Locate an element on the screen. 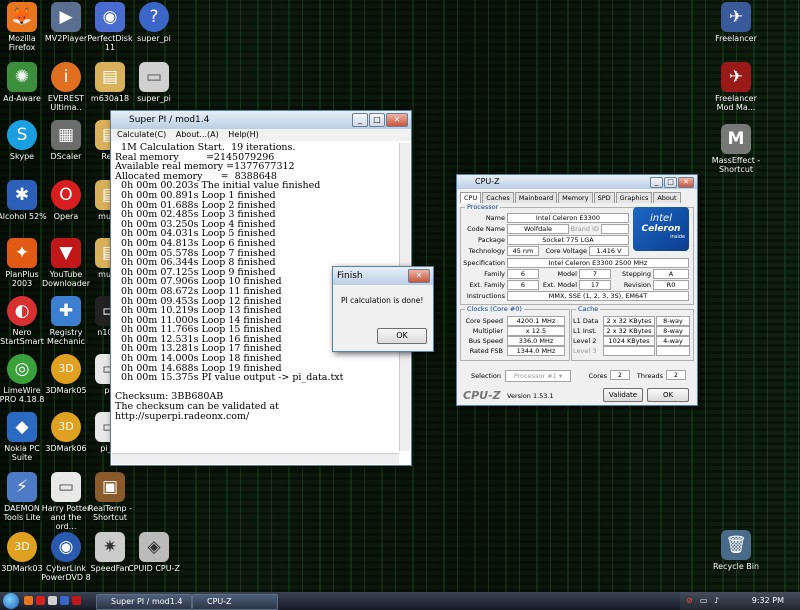 The width and height of the screenshot is (800, 610). tab-memory: Memory is located at coordinates (575, 197).